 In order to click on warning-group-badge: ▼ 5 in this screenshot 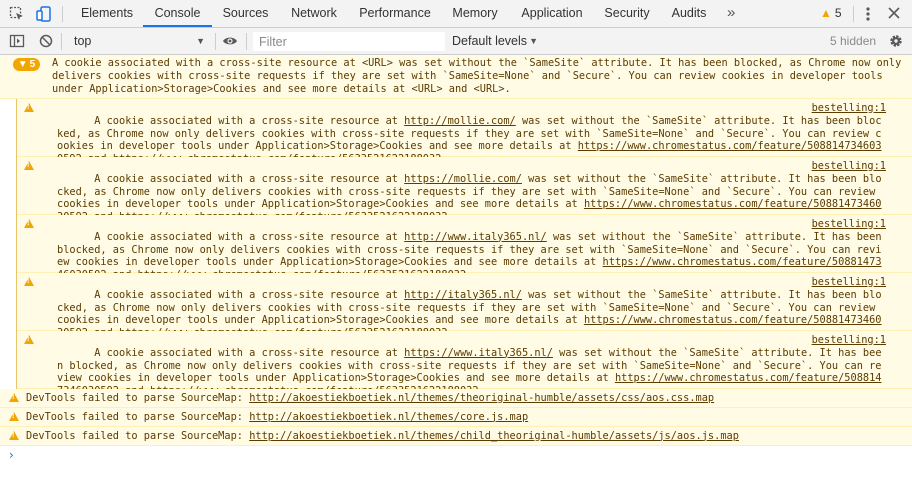, I will do `click(26, 64)`.